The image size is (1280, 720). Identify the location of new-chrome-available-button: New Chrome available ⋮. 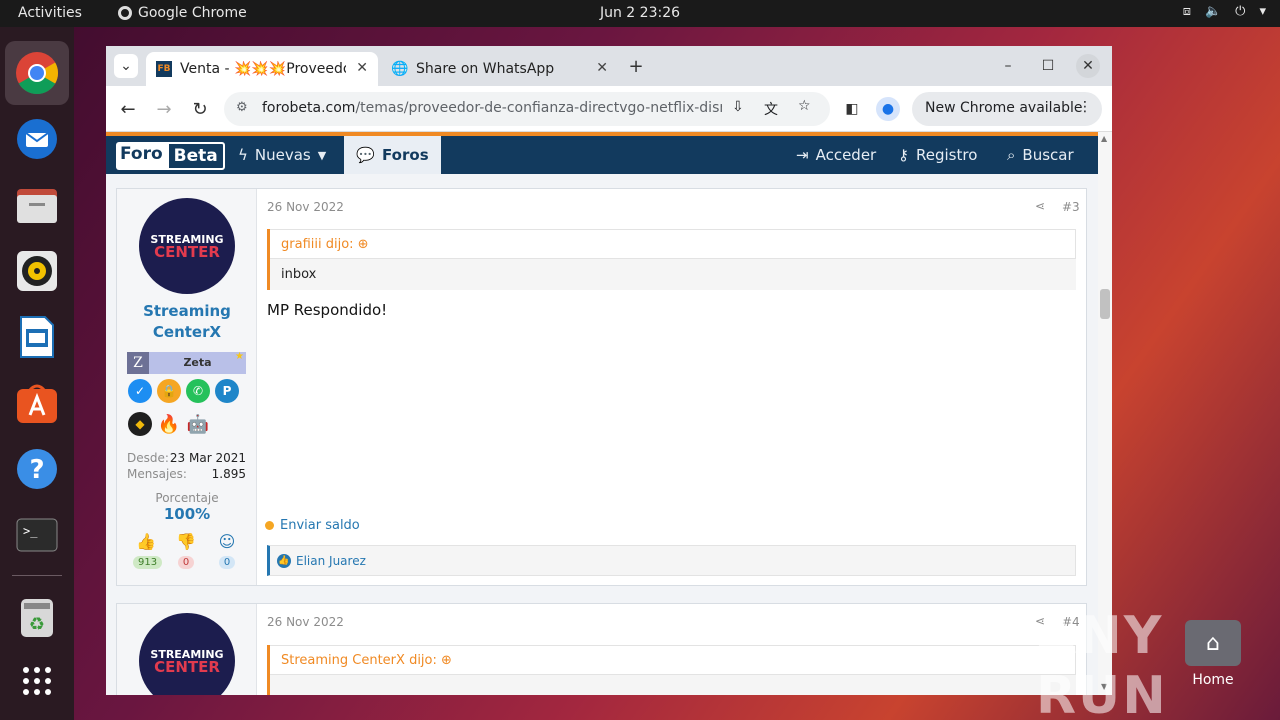
(1007, 109).